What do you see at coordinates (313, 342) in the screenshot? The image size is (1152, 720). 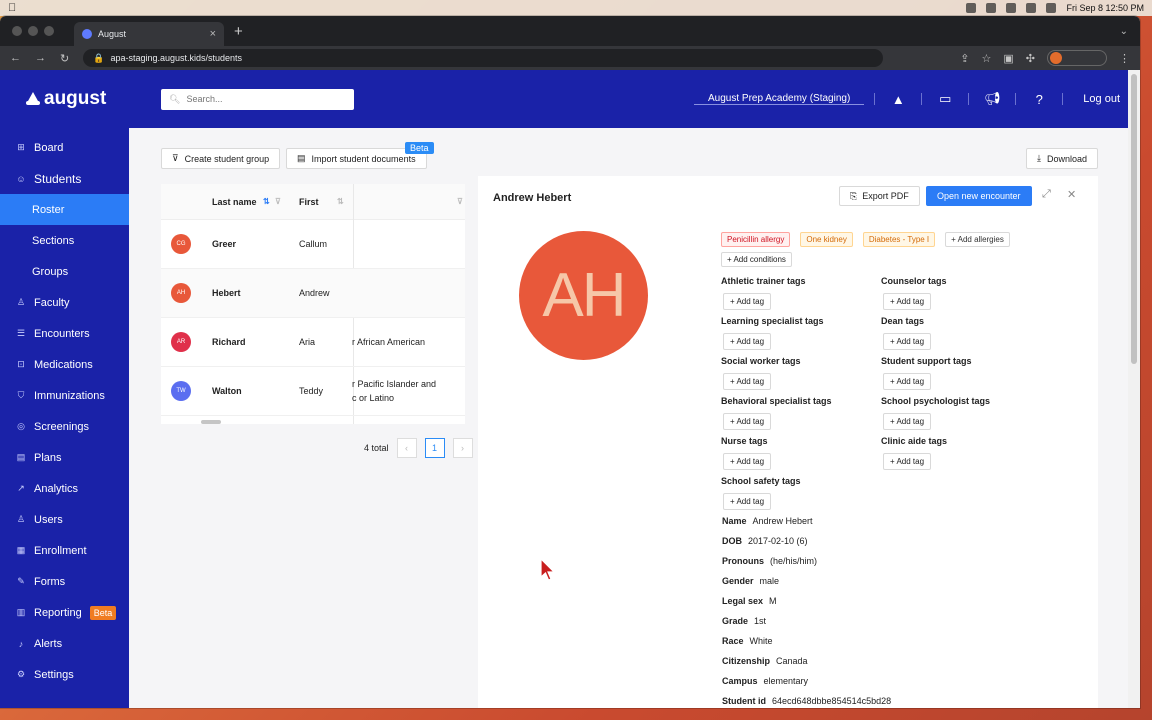 I see `table-row: AR Richard Aria r African American` at bounding box center [313, 342].